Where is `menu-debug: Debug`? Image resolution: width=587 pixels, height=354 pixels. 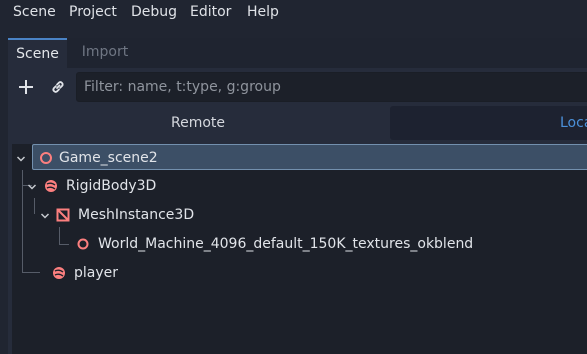
menu-debug: Debug is located at coordinates (154, 12).